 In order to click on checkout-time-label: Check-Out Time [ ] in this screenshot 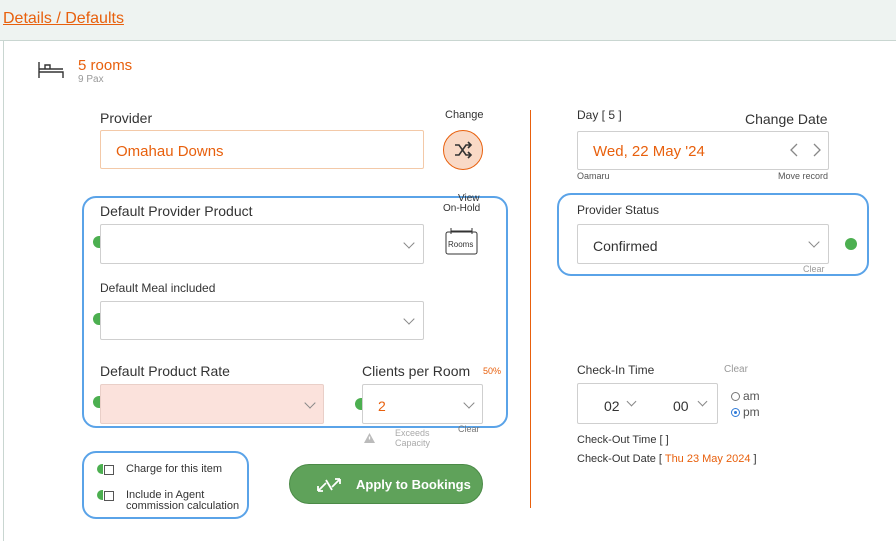, I will do `click(623, 440)`.